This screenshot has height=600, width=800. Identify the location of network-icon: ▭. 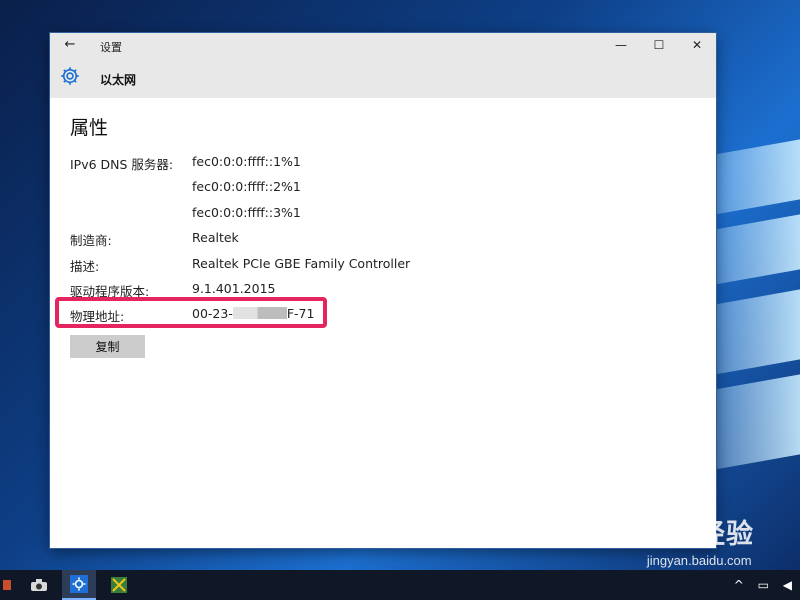
(763, 585).